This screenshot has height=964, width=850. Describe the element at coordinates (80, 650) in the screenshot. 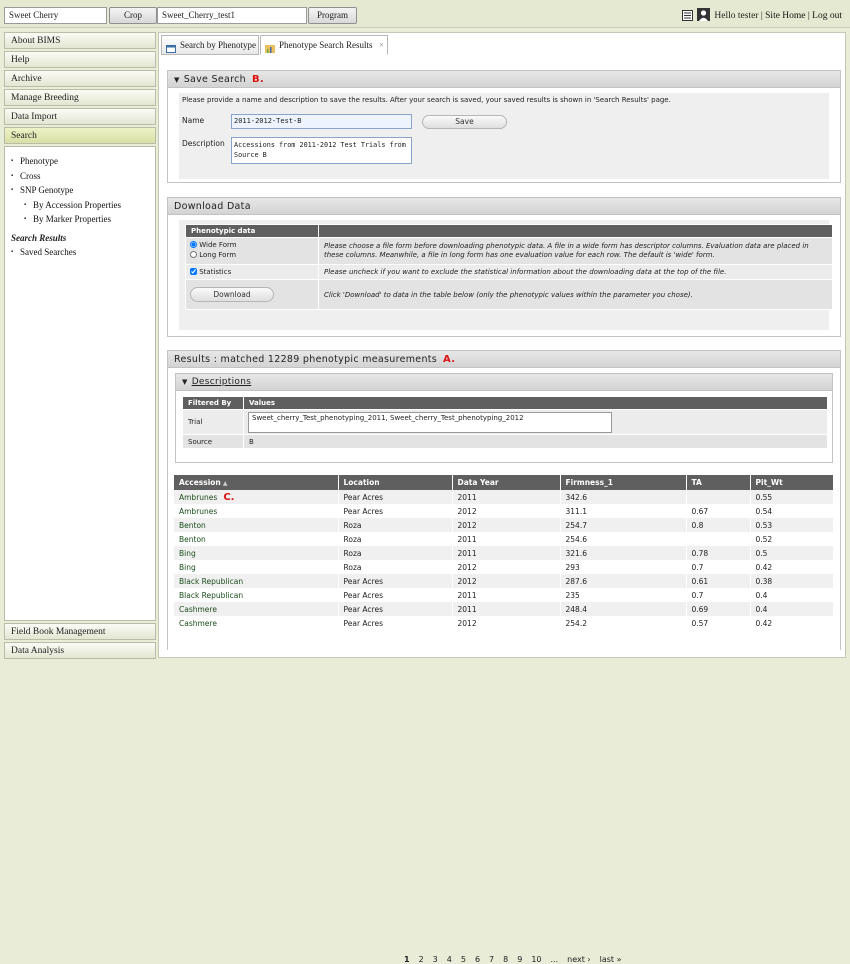

I see `sidebar-item-data-analysis: Data Analysis` at that location.